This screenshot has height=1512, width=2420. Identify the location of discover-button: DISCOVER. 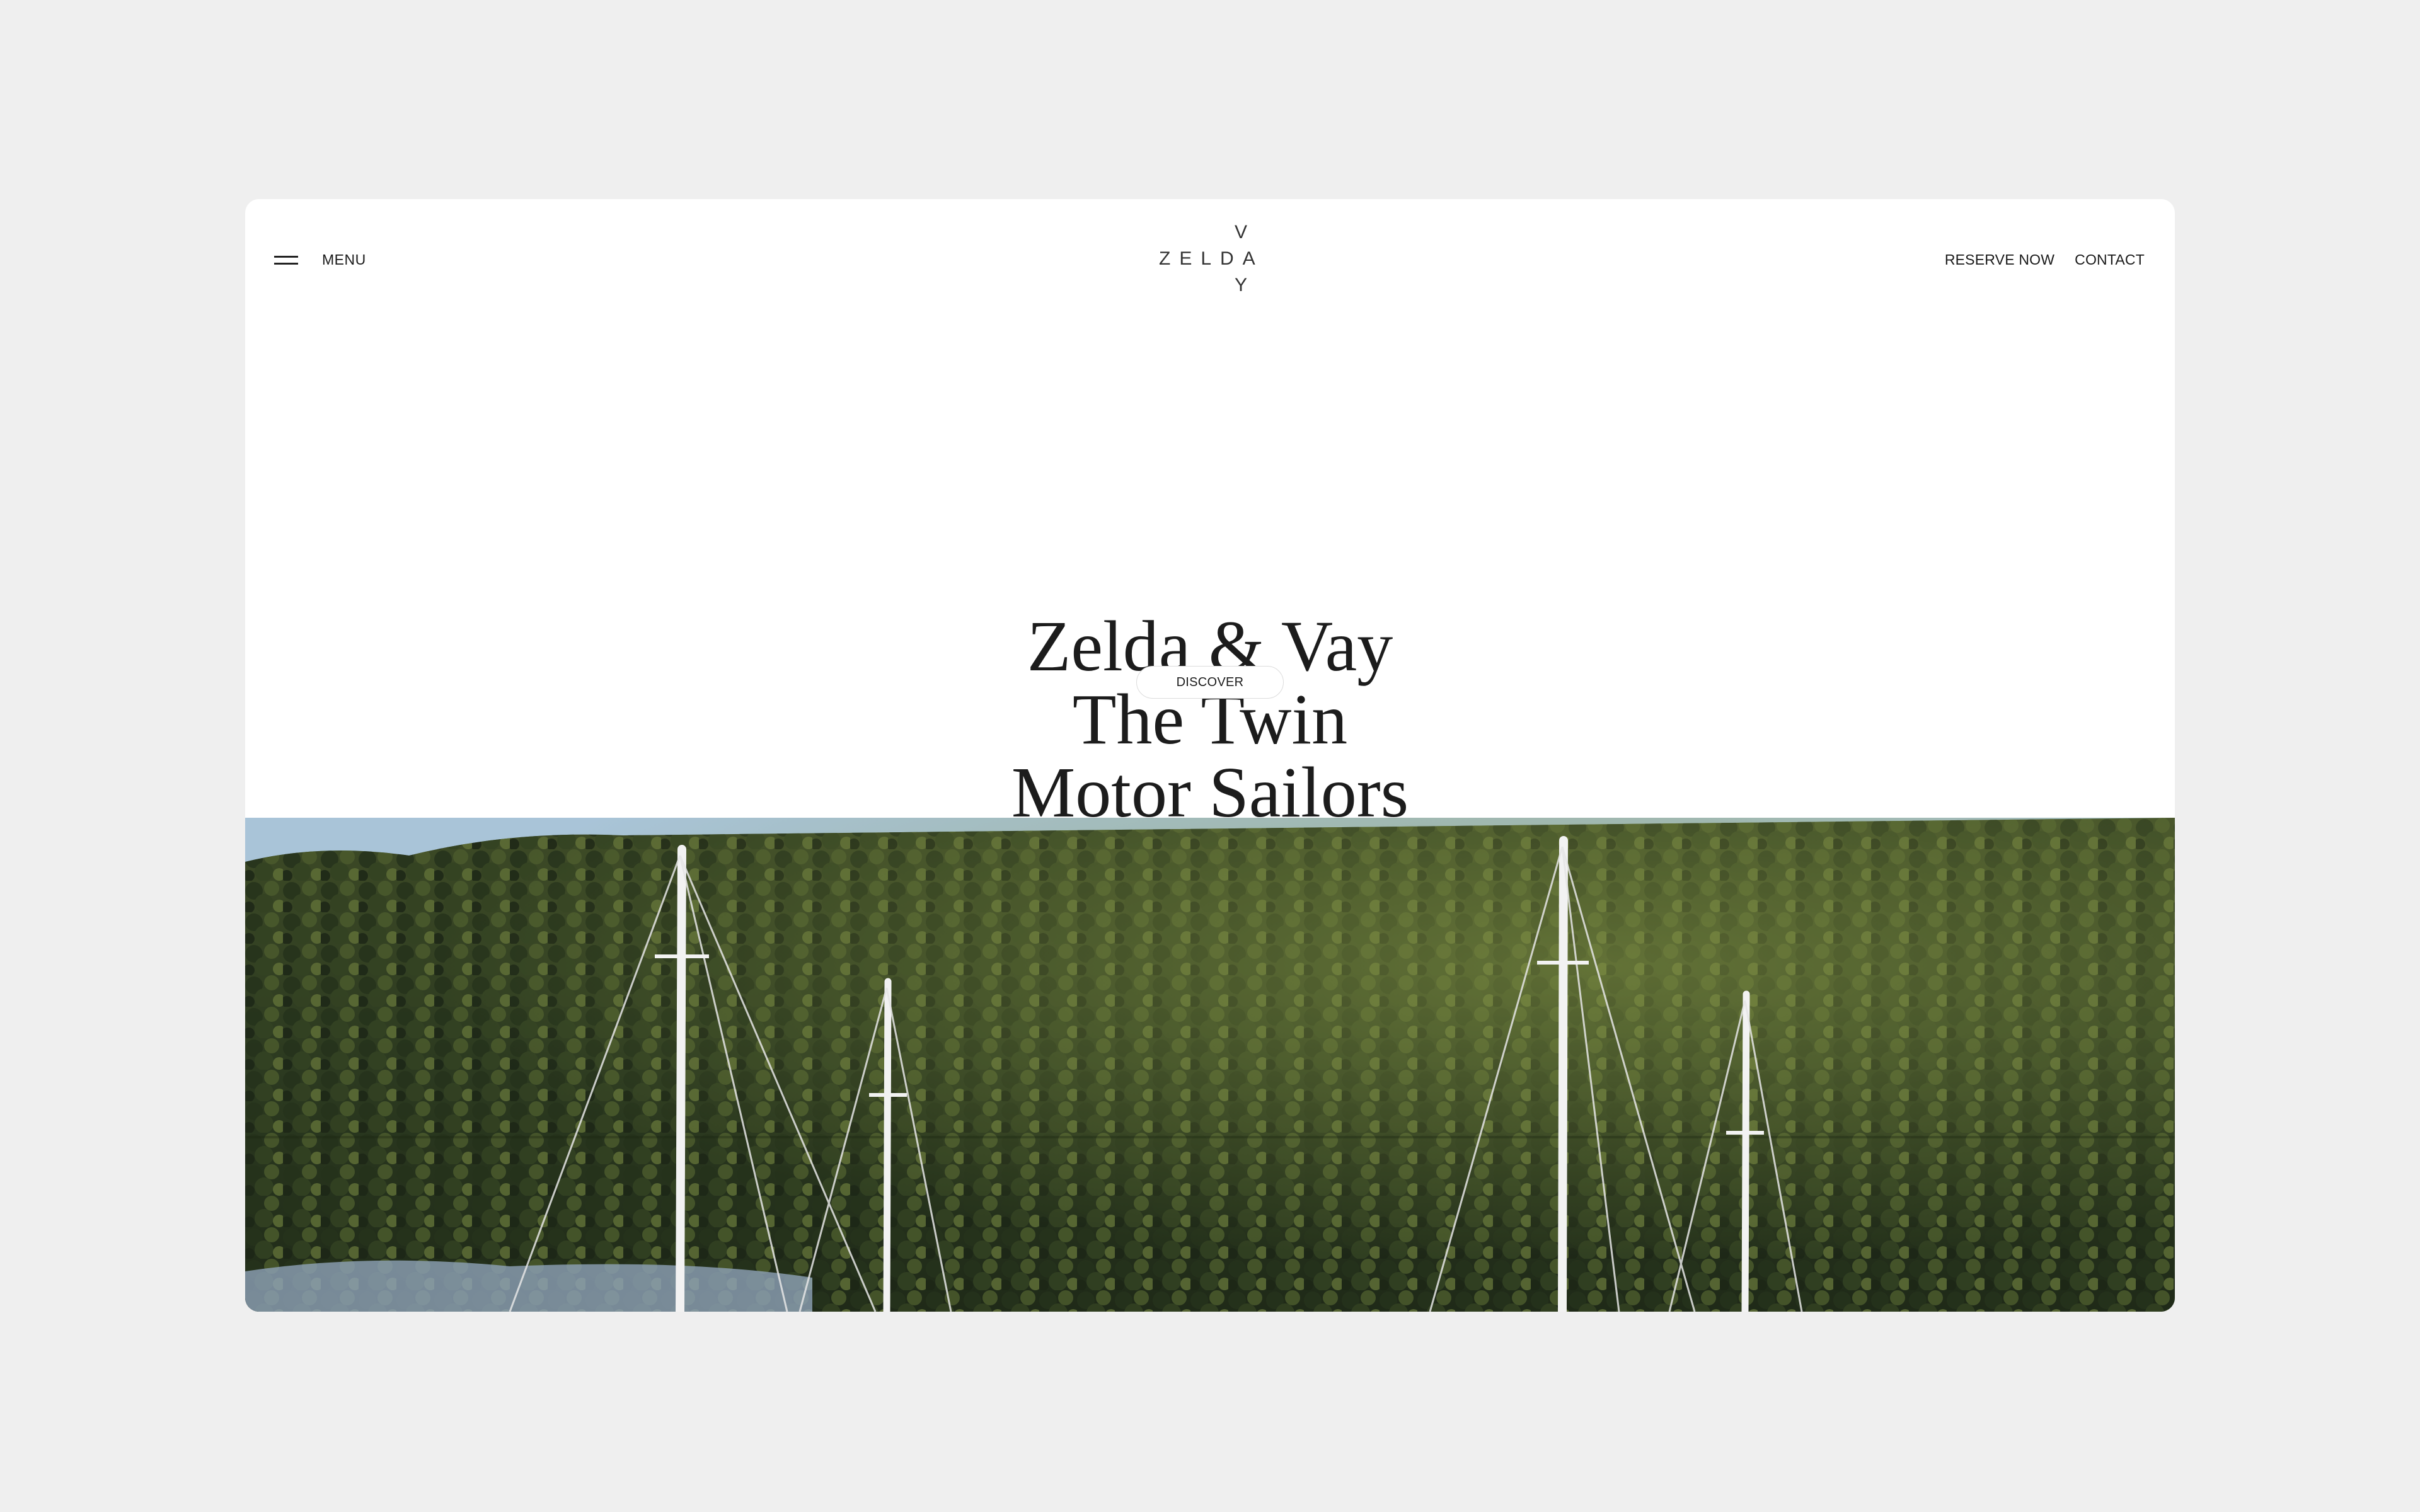
(1210, 682).